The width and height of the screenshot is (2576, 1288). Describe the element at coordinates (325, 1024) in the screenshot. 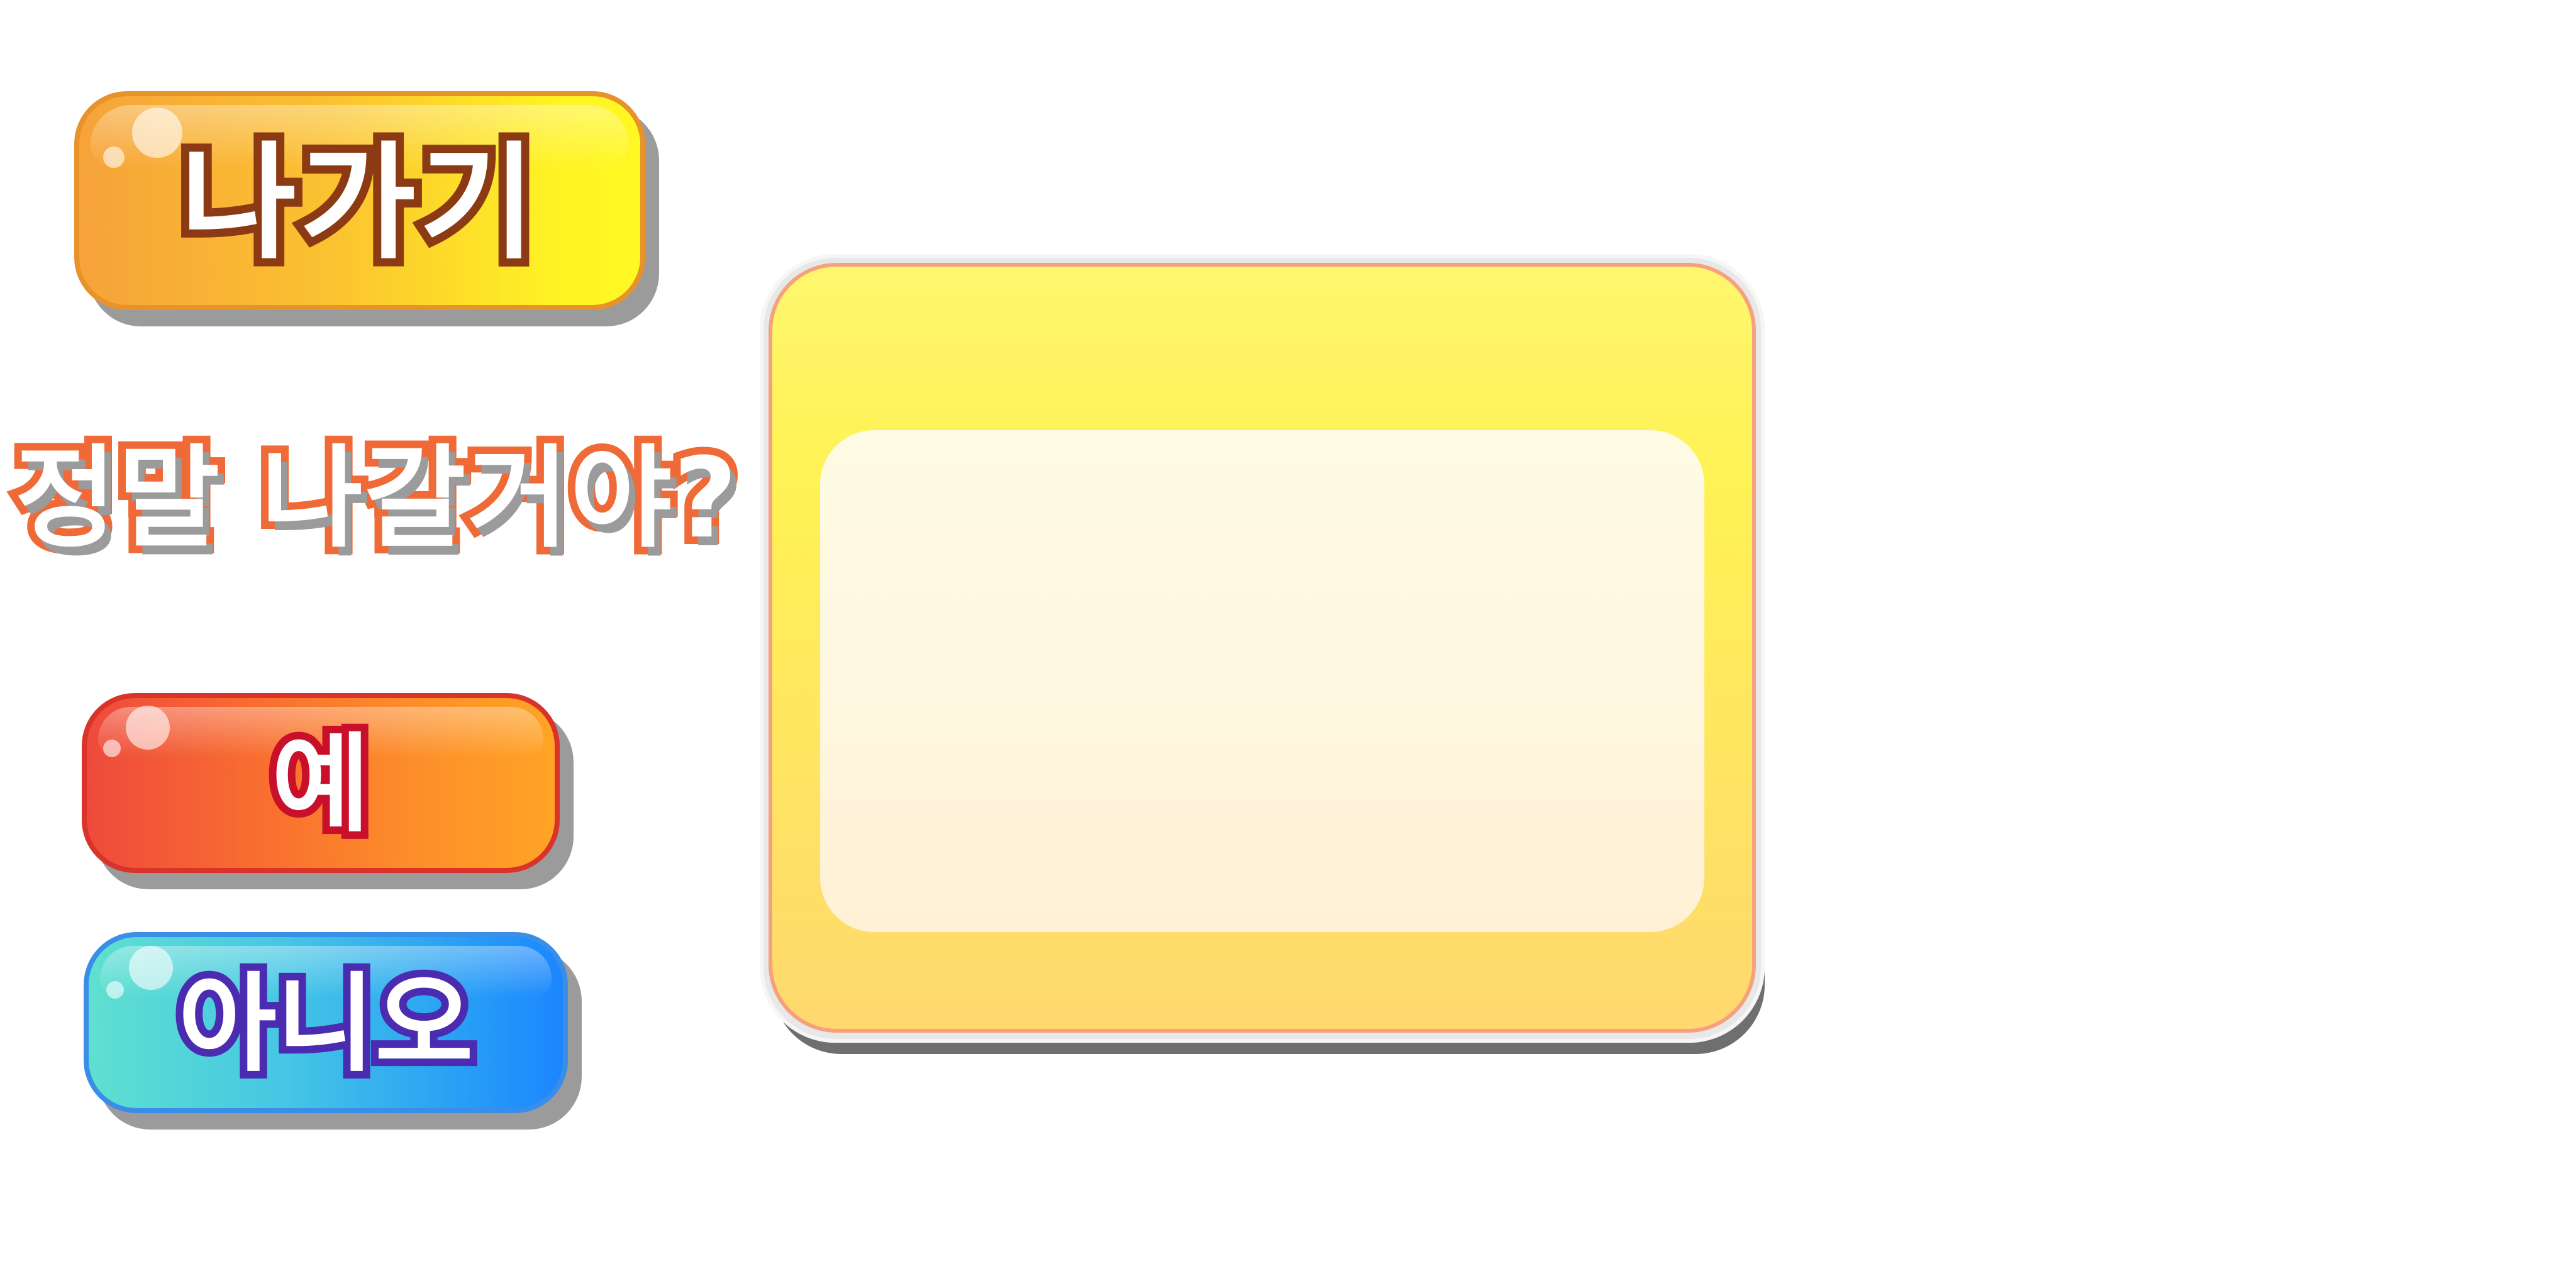

I see `no-button-label: 아니오` at that location.